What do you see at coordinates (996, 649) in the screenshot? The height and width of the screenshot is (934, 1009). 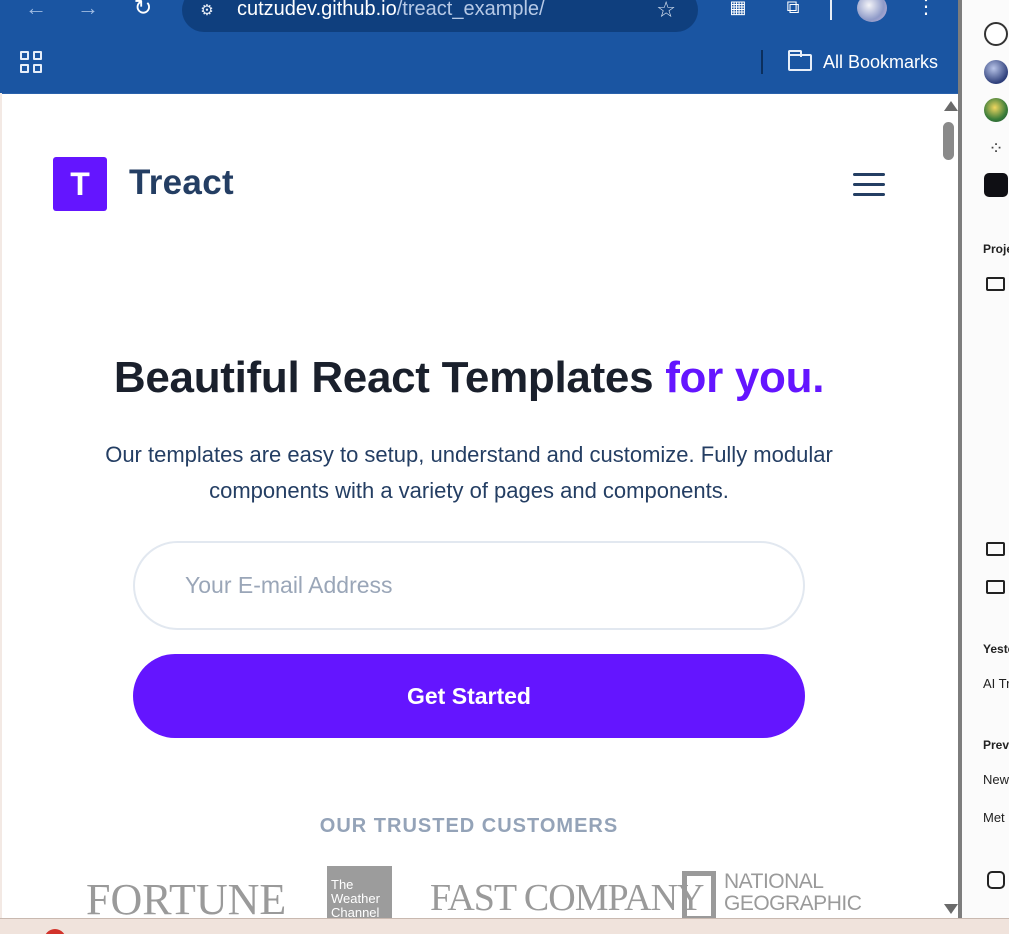 I see `yesterday-heading: Yeste` at bounding box center [996, 649].